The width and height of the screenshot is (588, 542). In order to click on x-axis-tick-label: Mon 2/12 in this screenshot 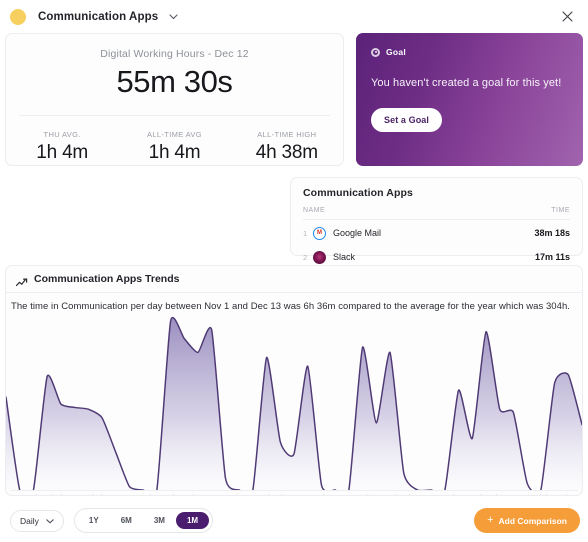, I will do `click(446, 494)`.